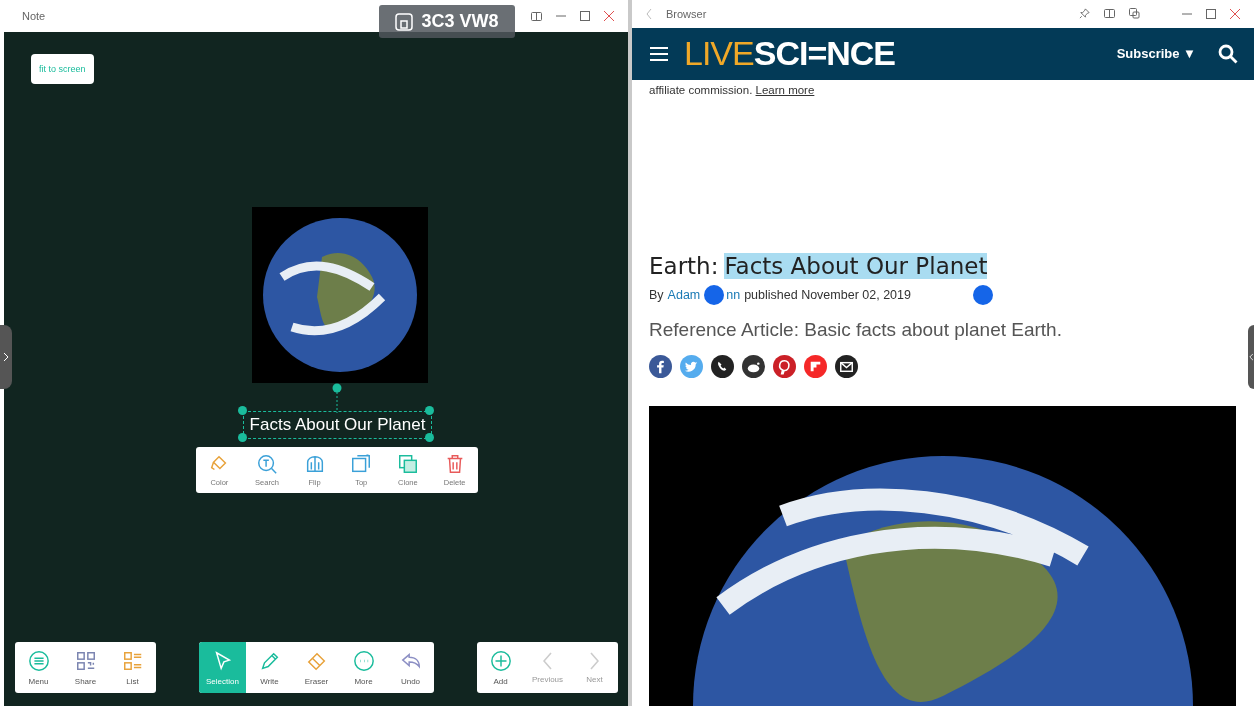  What do you see at coordinates (790, 54) in the screenshot?
I see `site-logo: LIVESCI=NCE` at bounding box center [790, 54].